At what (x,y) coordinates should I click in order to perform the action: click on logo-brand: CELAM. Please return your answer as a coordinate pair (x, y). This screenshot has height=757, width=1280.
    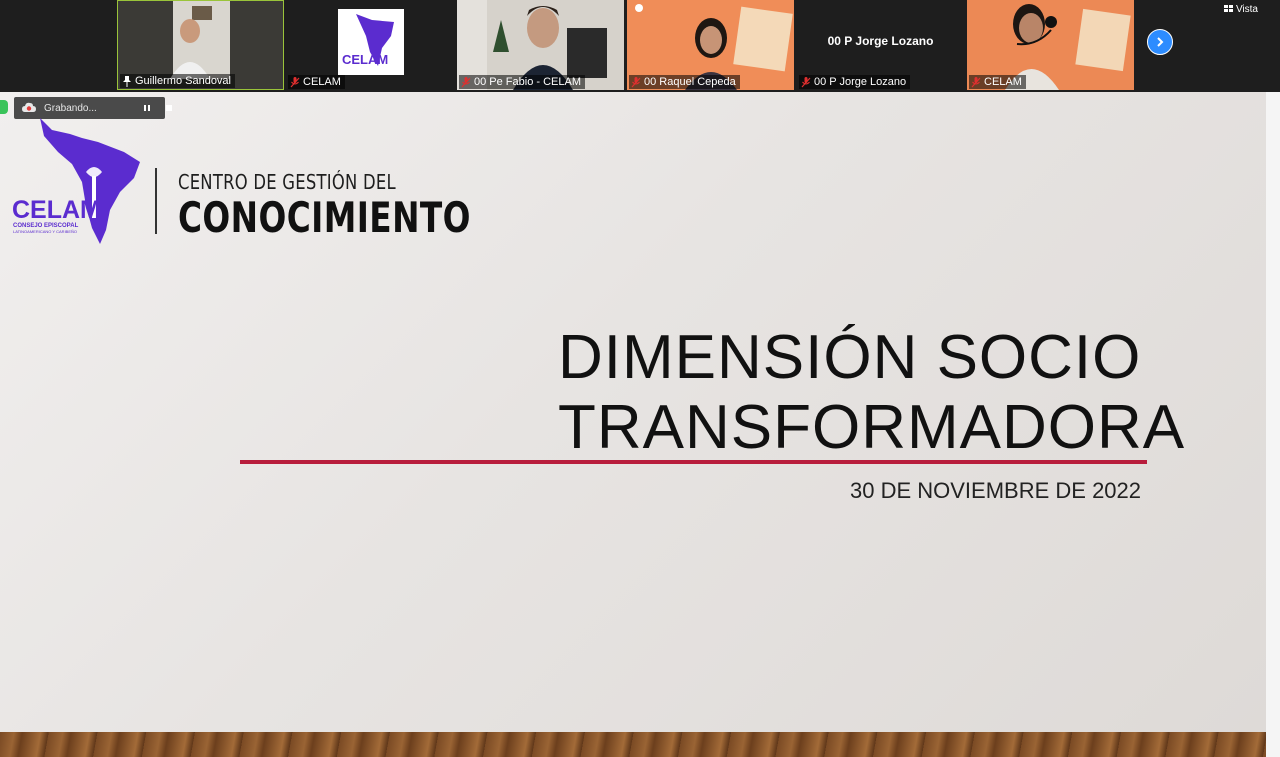
    Looking at the image, I should click on (56, 210).